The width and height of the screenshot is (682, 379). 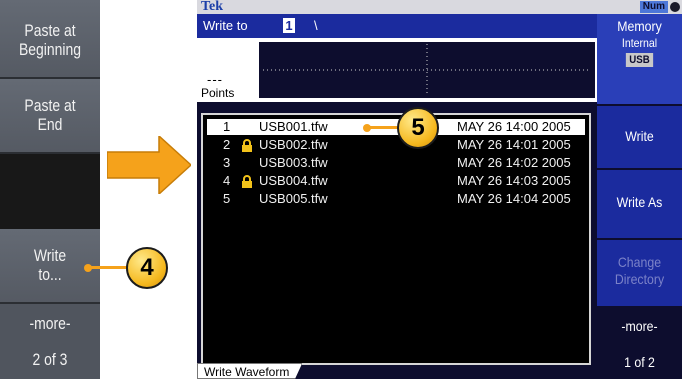 I want to click on write-as-button: Write As, so click(x=639, y=205).